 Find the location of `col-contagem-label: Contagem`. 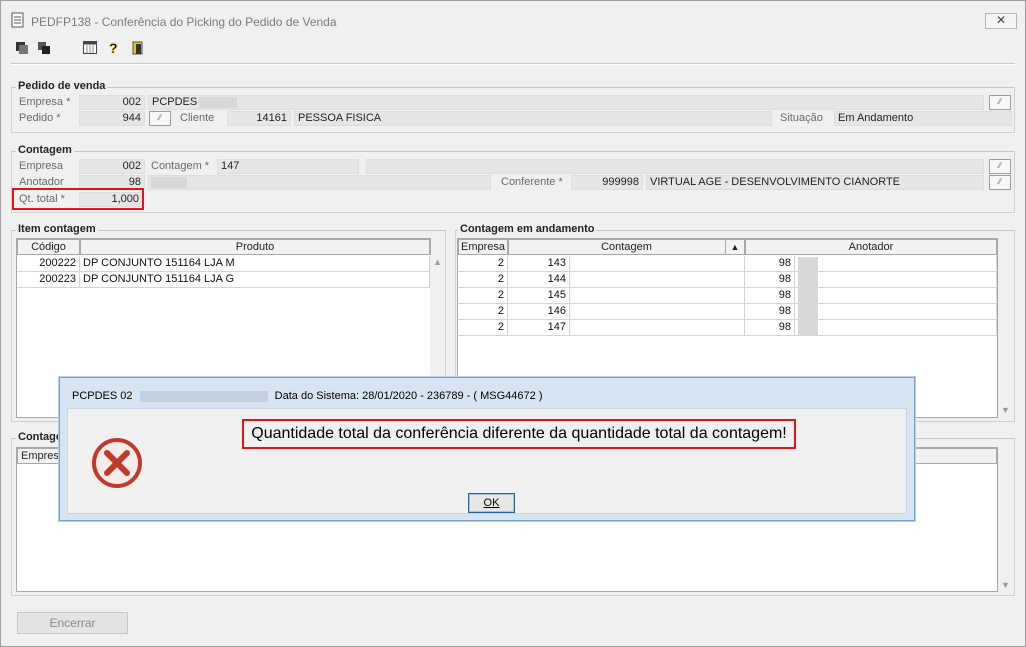

col-contagem-label: Contagem is located at coordinates (626, 247).